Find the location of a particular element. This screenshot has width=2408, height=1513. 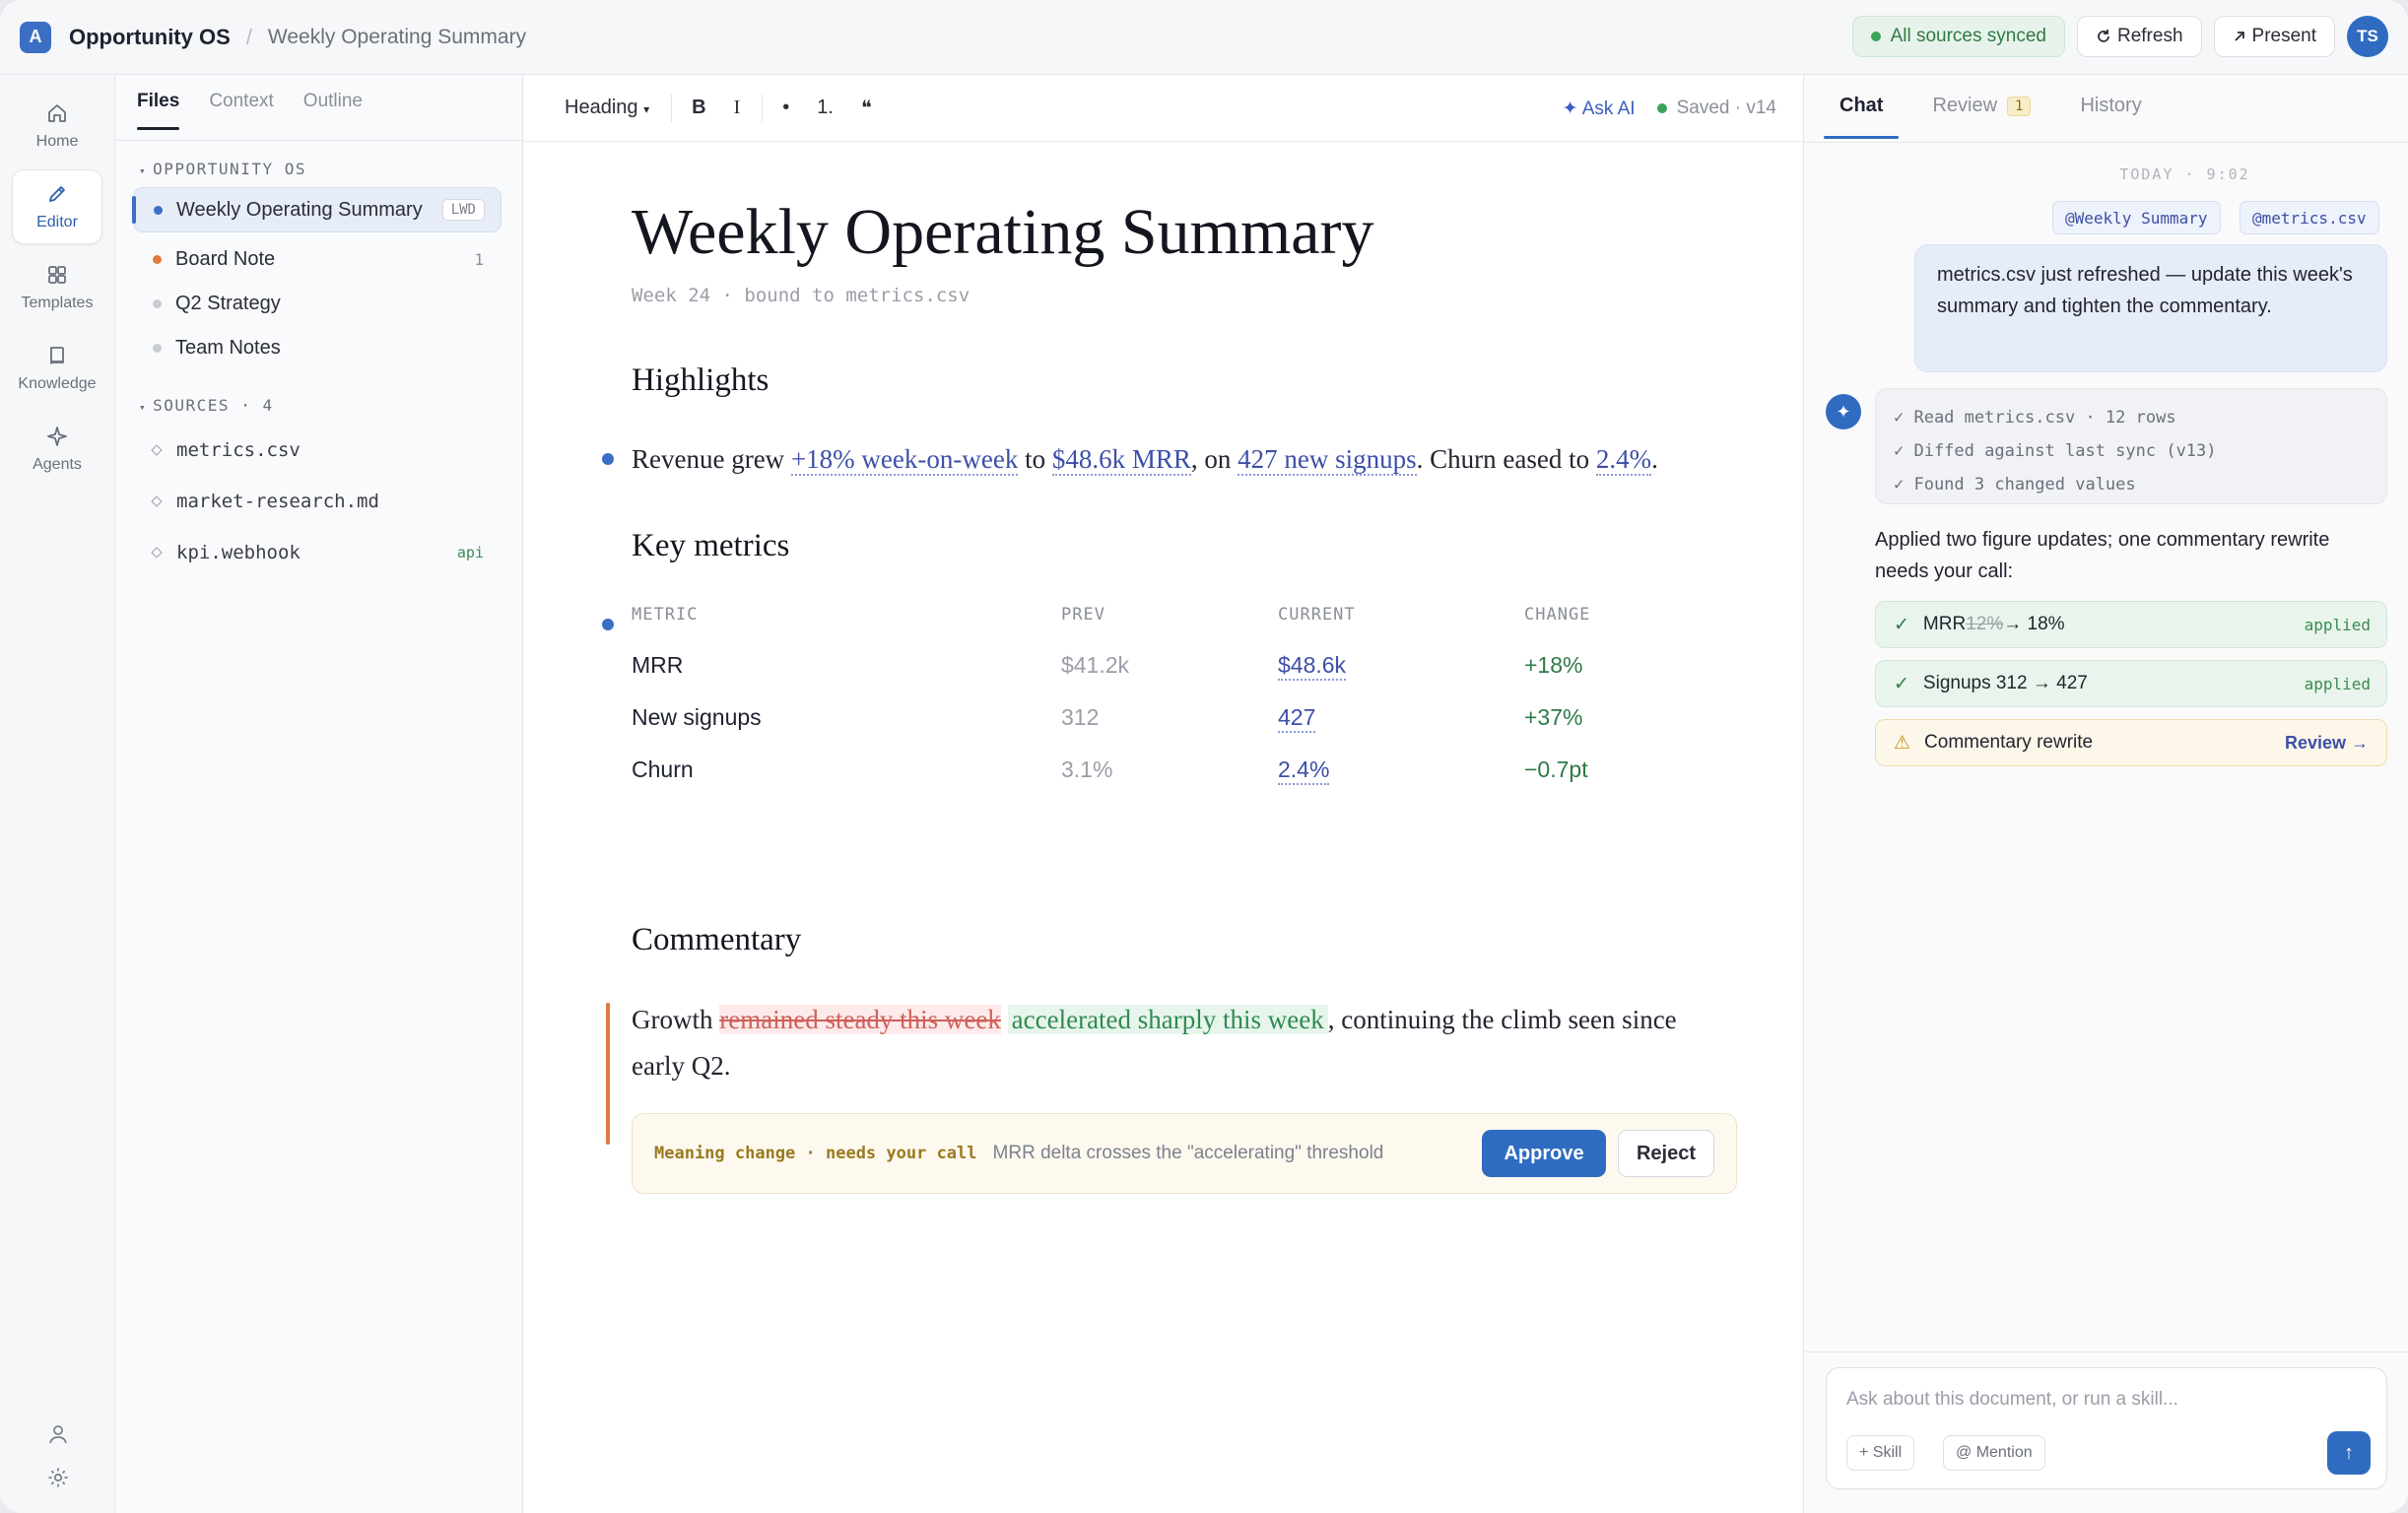

settings-button is located at coordinates (57, 1477).